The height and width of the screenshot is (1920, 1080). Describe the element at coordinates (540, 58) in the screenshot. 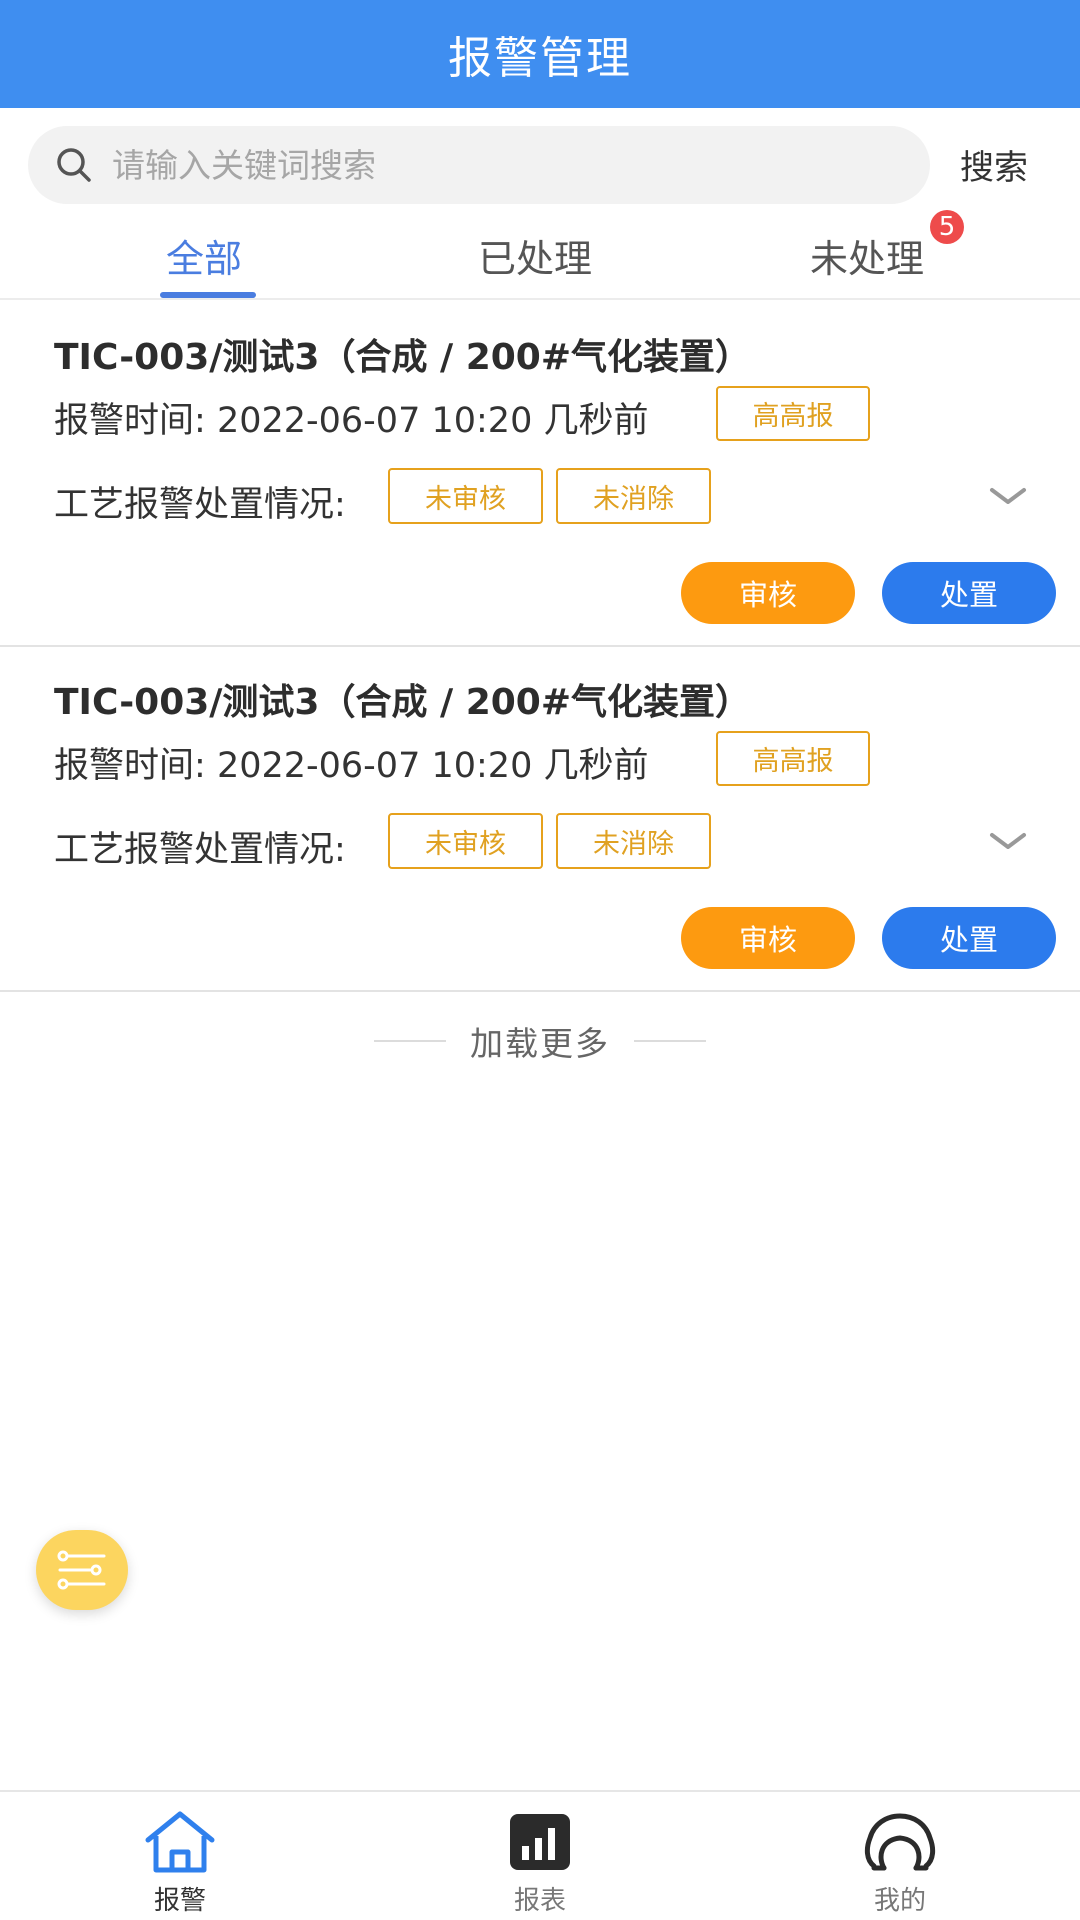

I see `page-title: 报警管理` at that location.